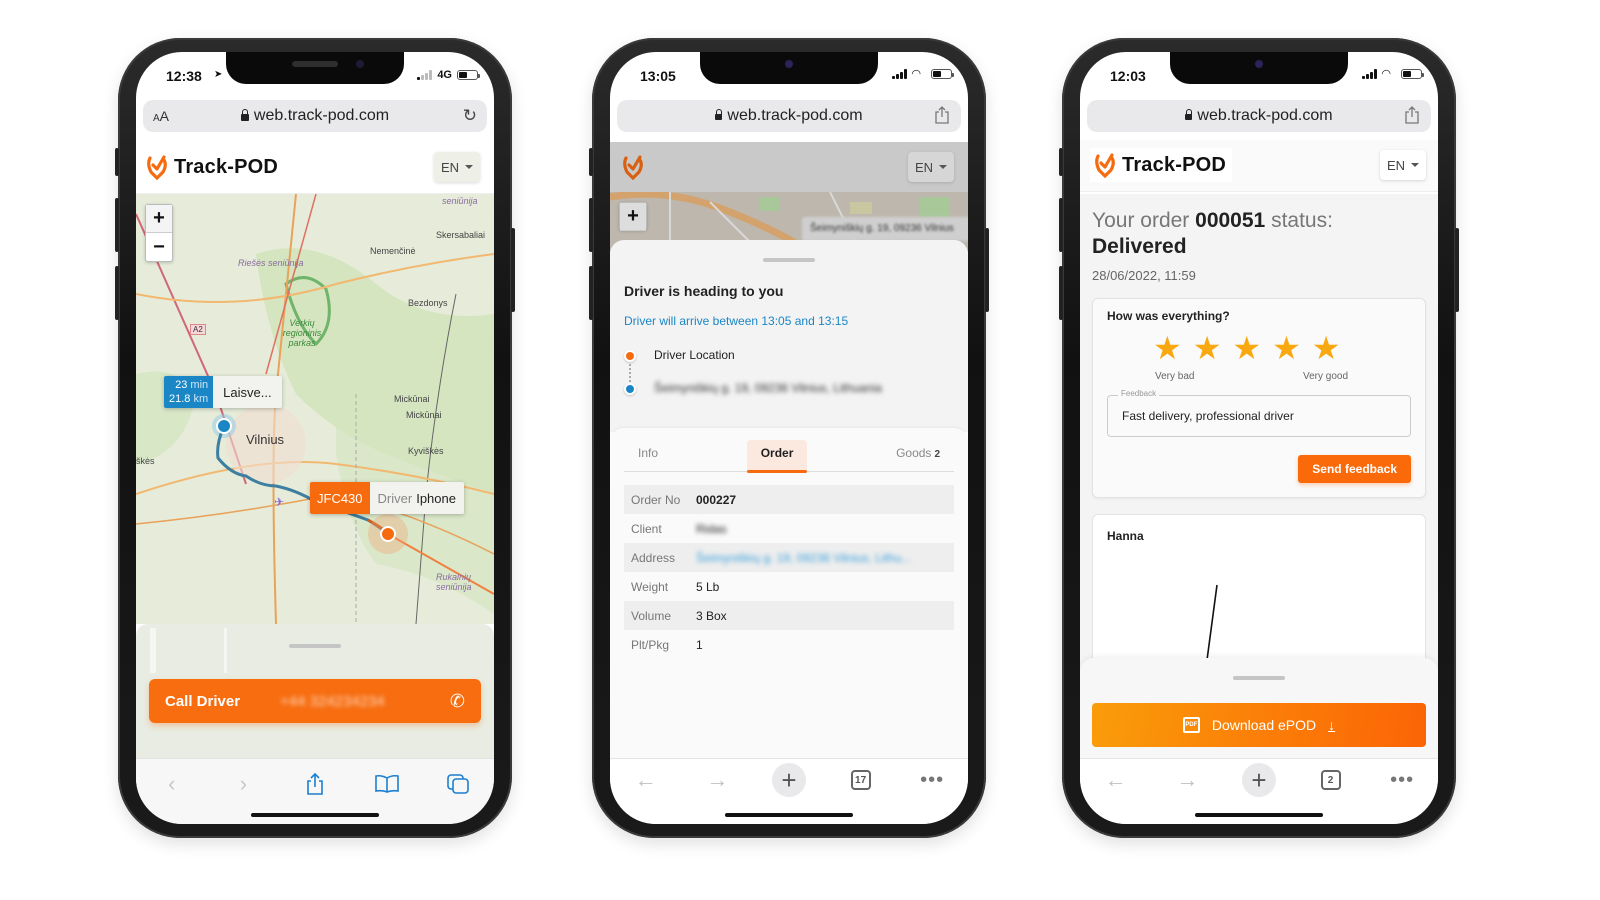 The height and width of the screenshot is (900, 1600). Describe the element at coordinates (711, 528) in the screenshot. I see `row-value: Ridas` at that location.